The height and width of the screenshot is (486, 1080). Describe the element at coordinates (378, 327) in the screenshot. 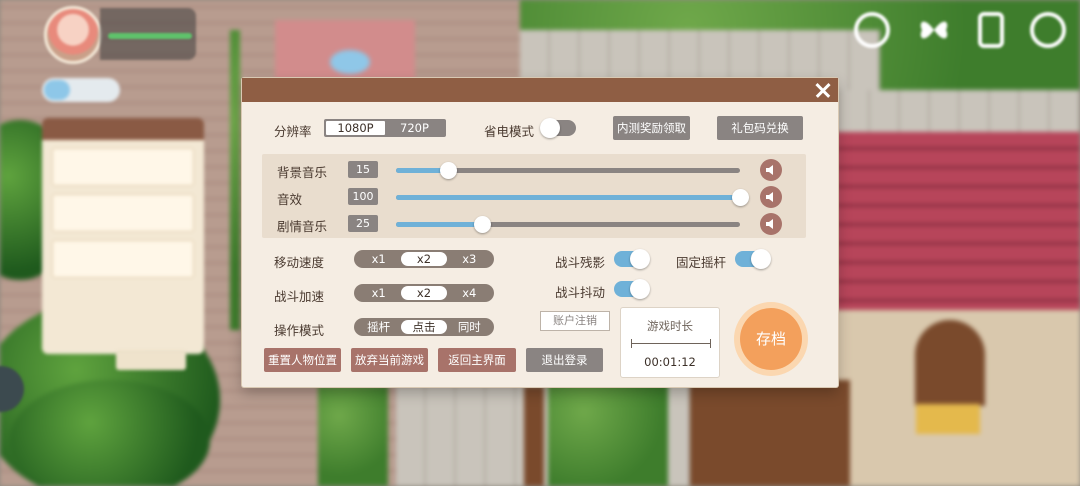

I see `control-mode-option: 摇杆` at that location.